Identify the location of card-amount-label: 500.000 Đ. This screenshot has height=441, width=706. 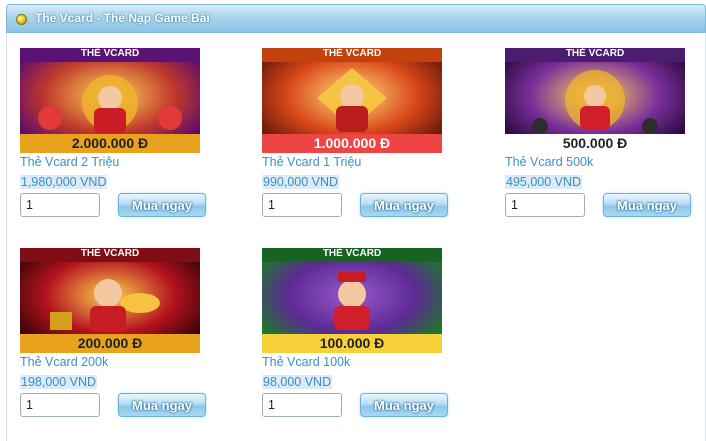
(595, 143).